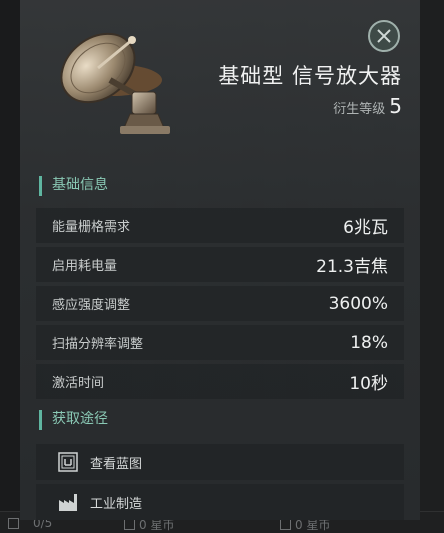  I want to click on view-blueprint-label: 查看蓝图, so click(116, 464).